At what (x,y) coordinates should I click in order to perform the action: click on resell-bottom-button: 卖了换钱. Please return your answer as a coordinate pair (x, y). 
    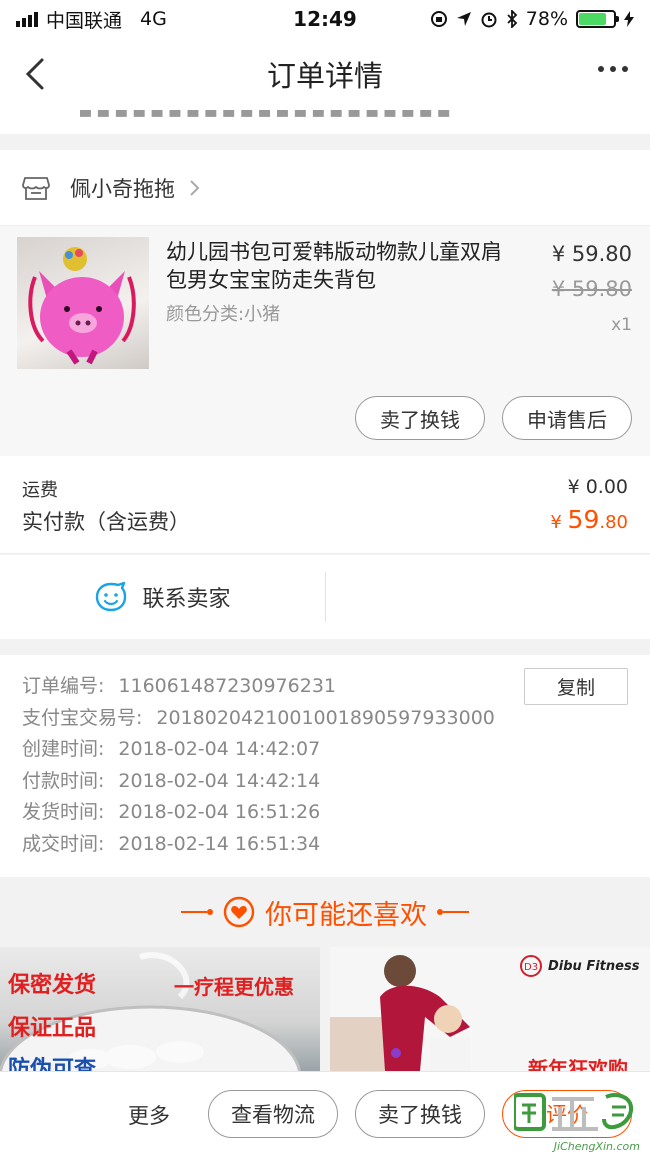
    Looking at the image, I should click on (420, 1114).